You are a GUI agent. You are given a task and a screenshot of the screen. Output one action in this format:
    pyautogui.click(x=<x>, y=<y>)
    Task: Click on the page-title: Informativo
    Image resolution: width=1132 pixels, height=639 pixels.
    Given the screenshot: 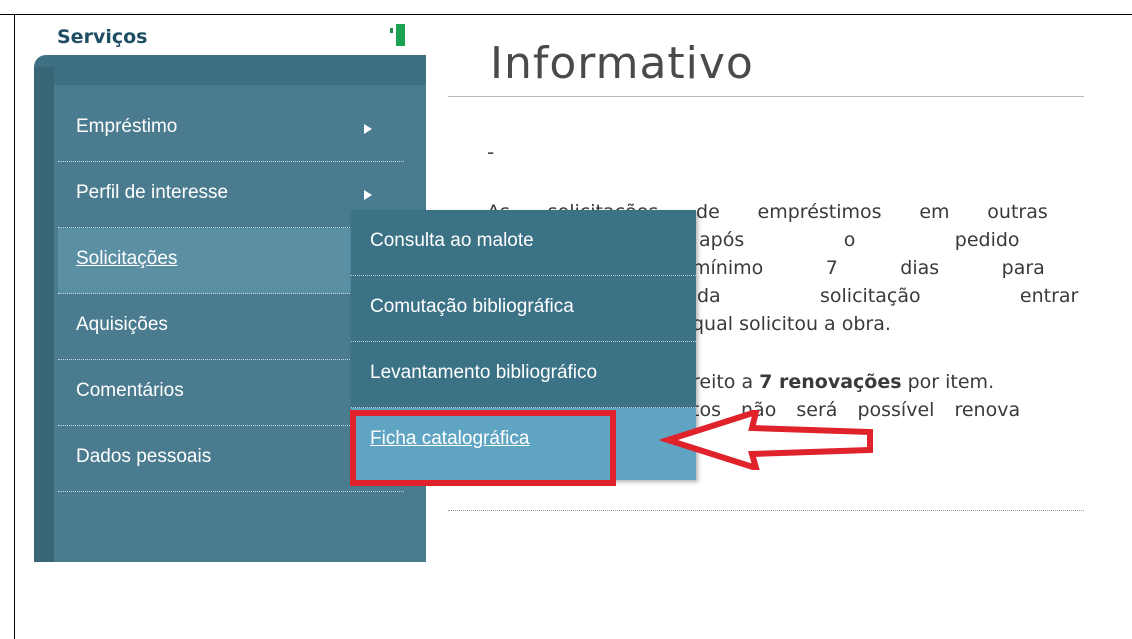 What is the action you would take?
    pyautogui.click(x=622, y=63)
    